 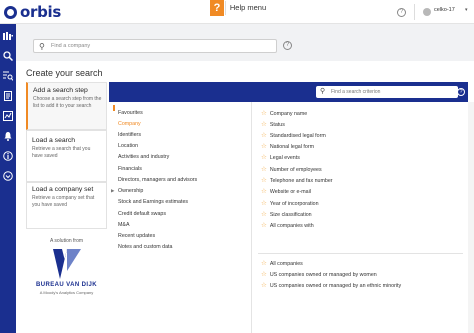 What do you see at coordinates (8, 56) in the screenshot?
I see `sidebar-search` at bounding box center [8, 56].